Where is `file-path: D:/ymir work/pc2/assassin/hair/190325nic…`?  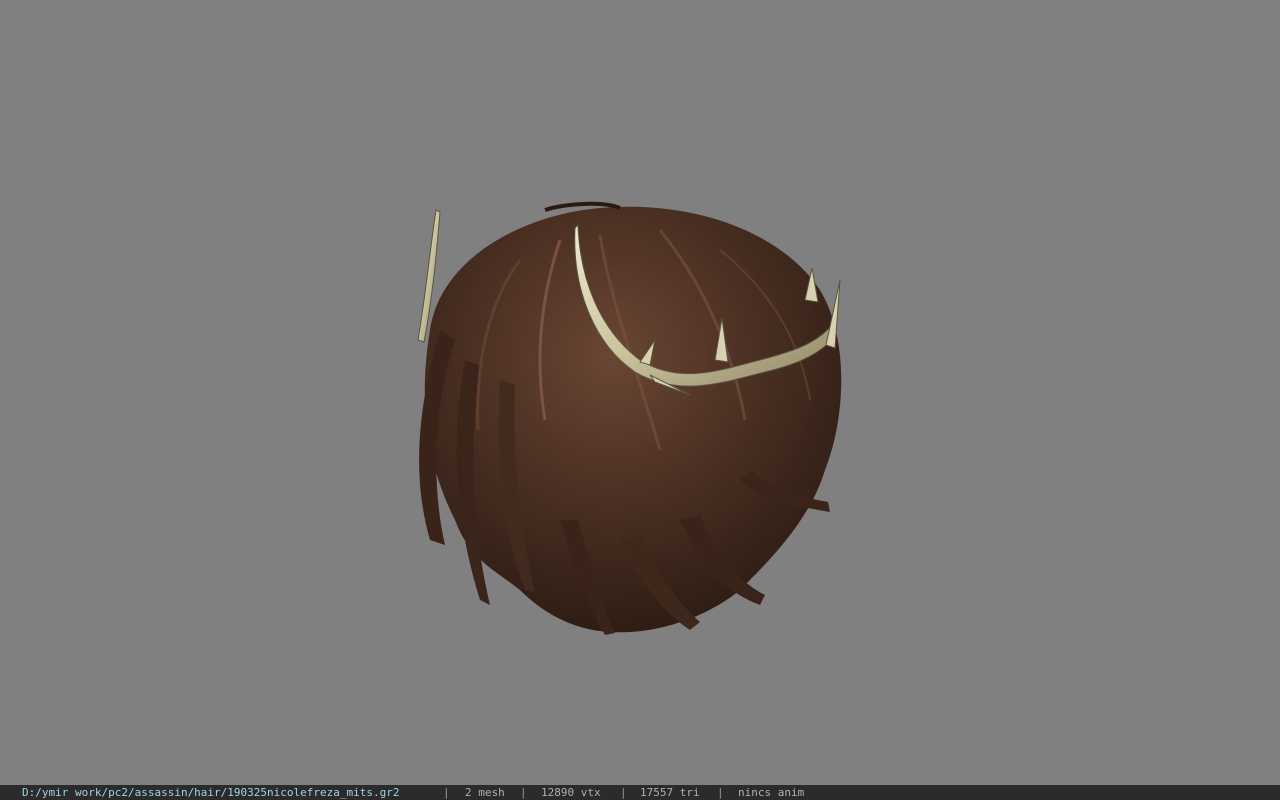 file-path: D:/ymir work/pc2/assassin/hair/190325nic… is located at coordinates (211, 792).